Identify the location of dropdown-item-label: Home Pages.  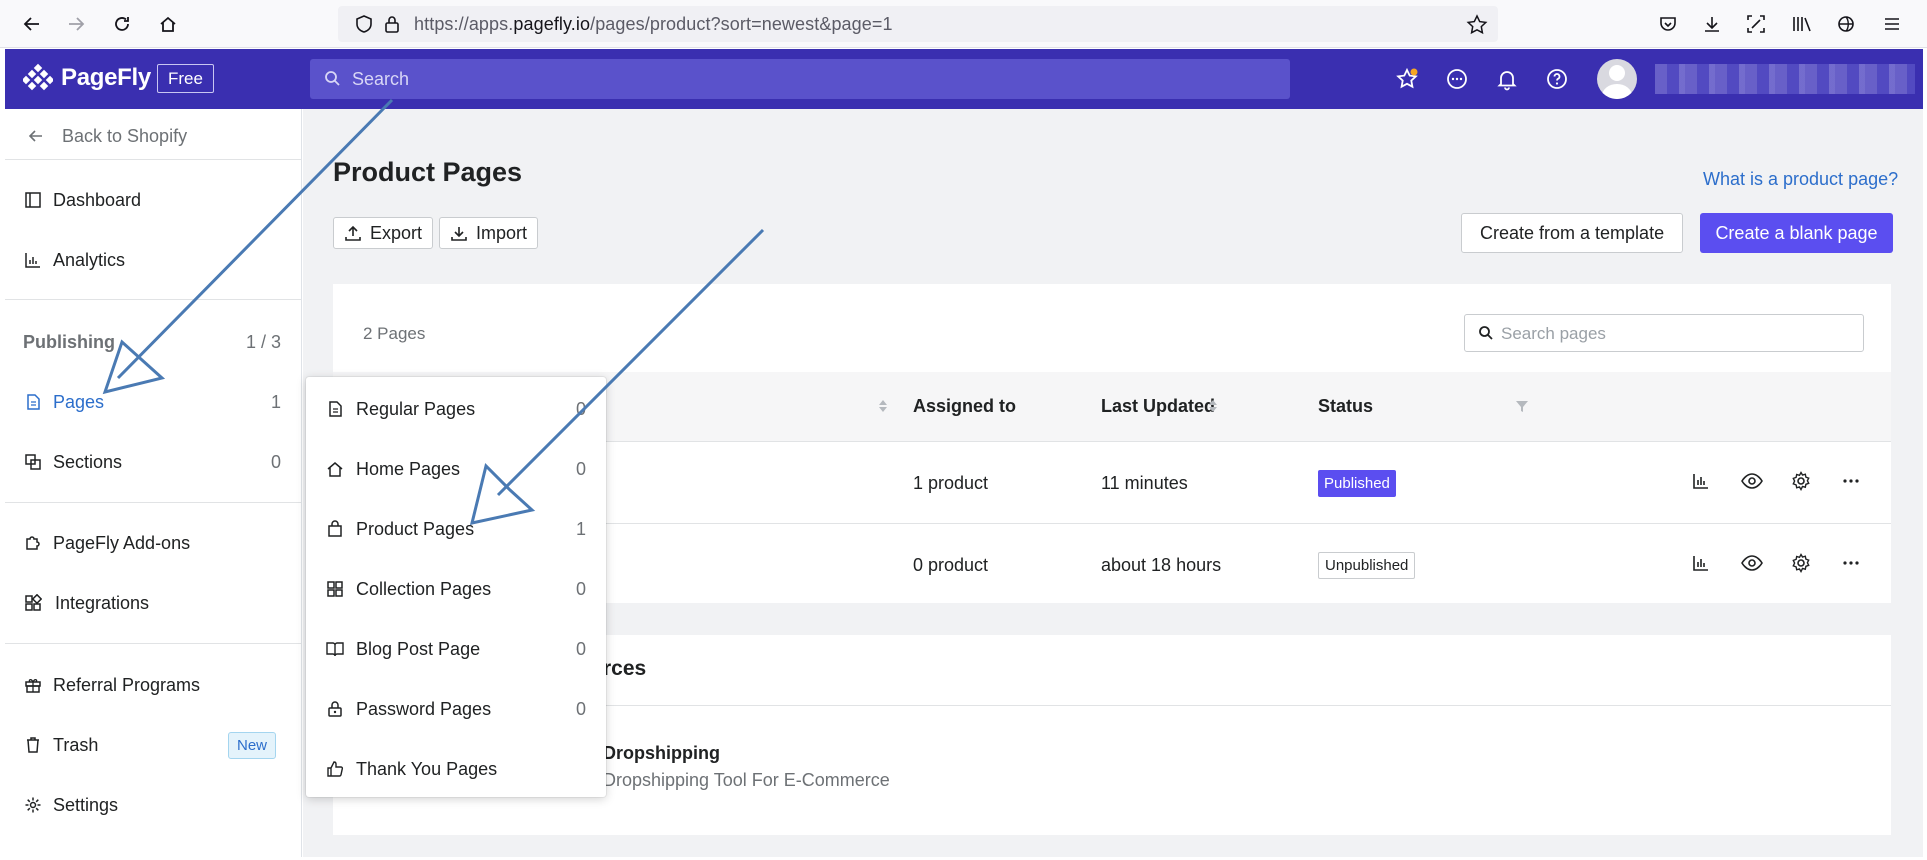
(408, 469).